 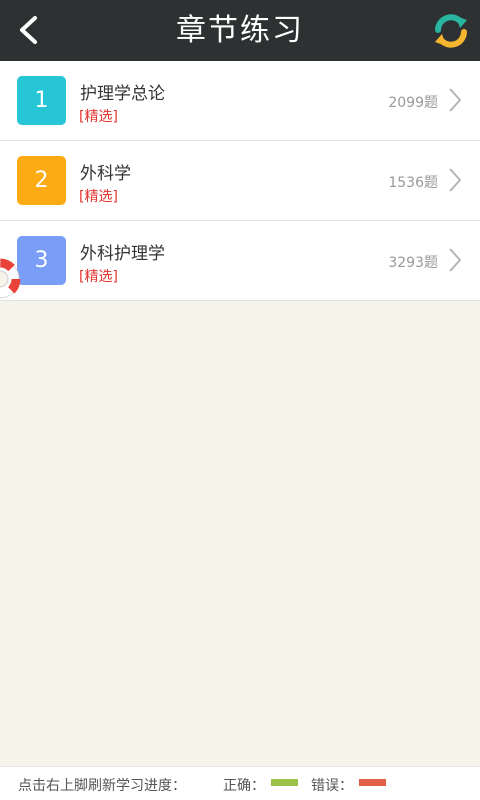 I want to click on lifebuoy-icon, so click(x=13, y=279).